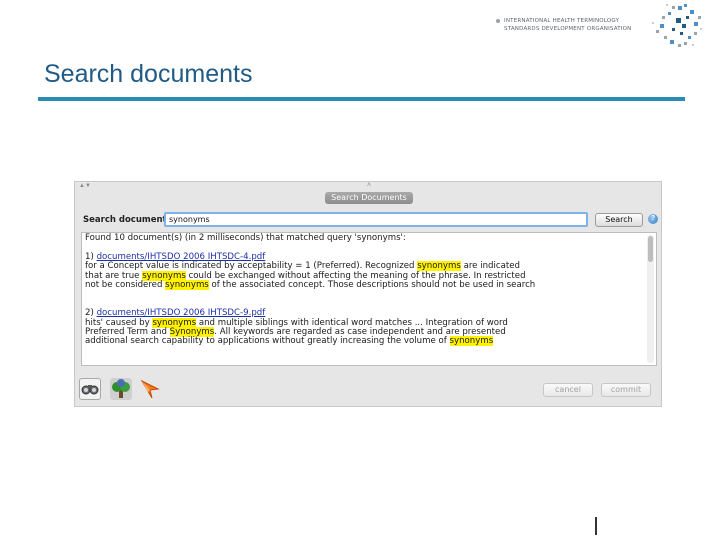  What do you see at coordinates (376, 219) in the screenshot?
I see `search-input: synonyms` at bounding box center [376, 219].